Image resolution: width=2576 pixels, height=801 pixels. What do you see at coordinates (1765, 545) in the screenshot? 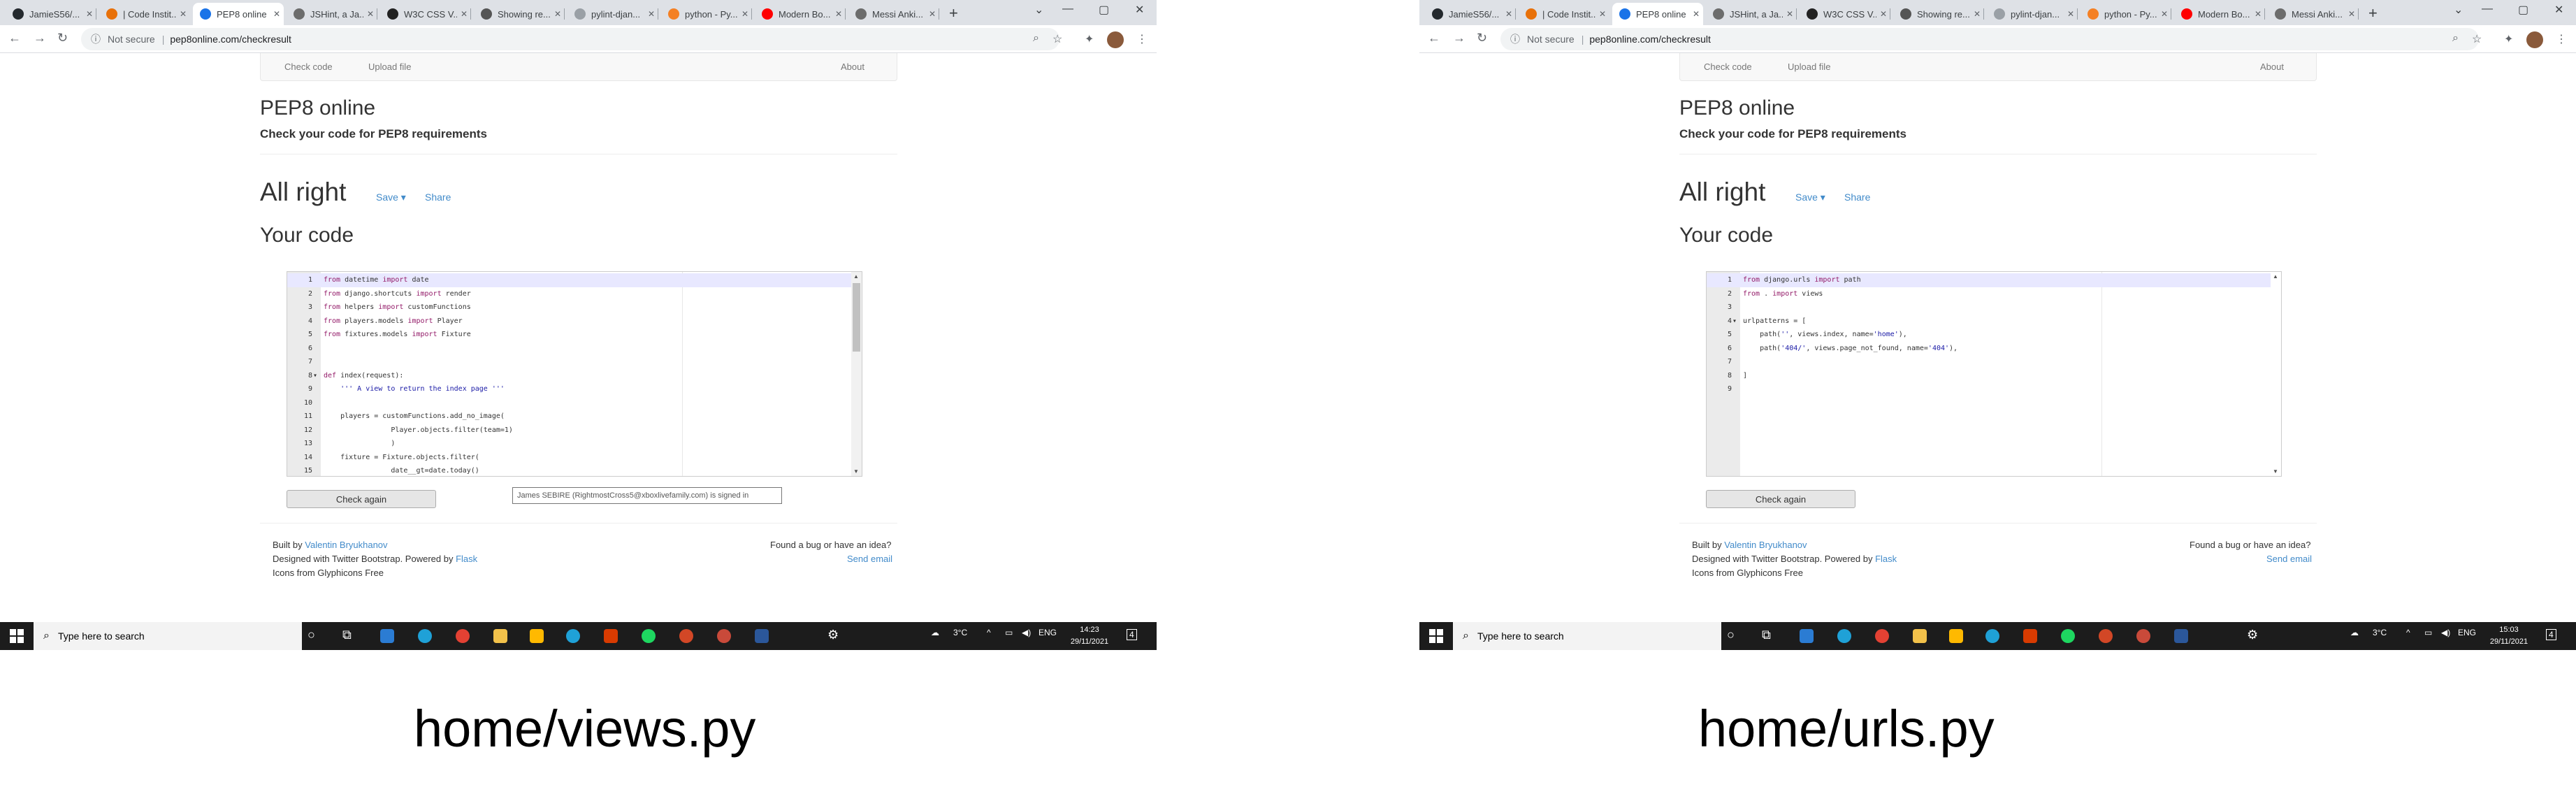
I see `author-link: Valentin Bryukhanov` at bounding box center [1765, 545].